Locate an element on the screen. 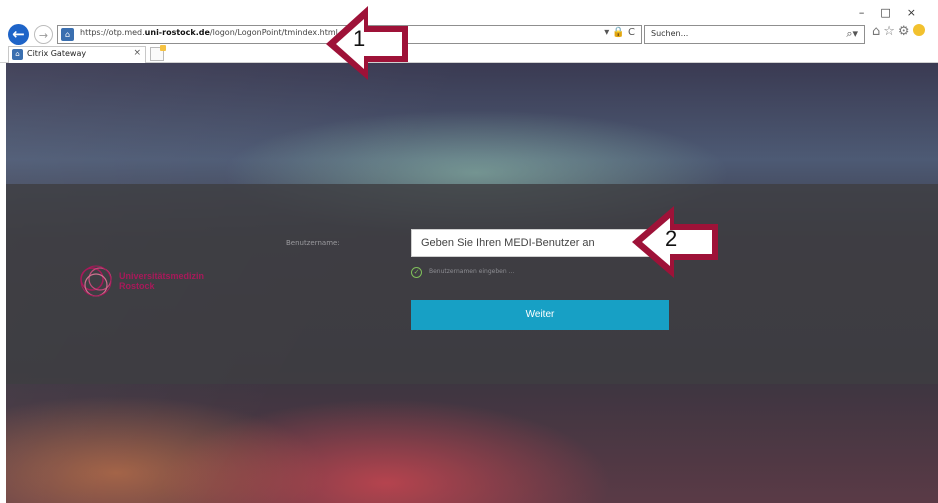 This screenshot has height=503, width=938. tab-close-icon: × is located at coordinates (137, 53).